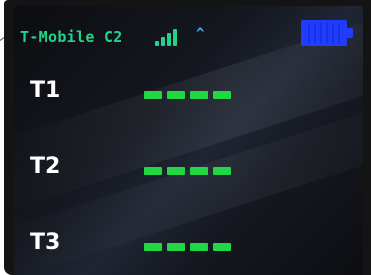 Image resolution: width=371 pixels, height=275 pixels. I want to click on carrier-label: T-Mobile C2, so click(71, 37).